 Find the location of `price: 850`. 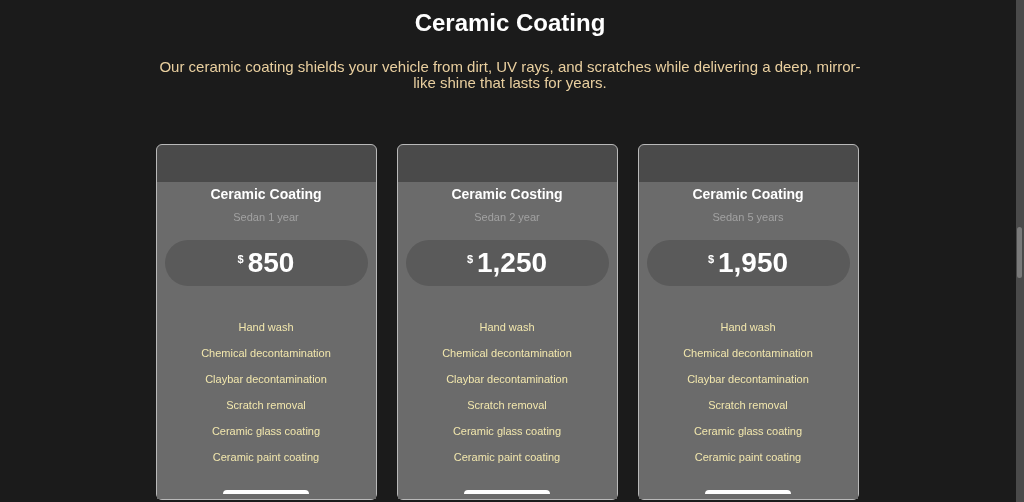

price: 850 is located at coordinates (271, 263).